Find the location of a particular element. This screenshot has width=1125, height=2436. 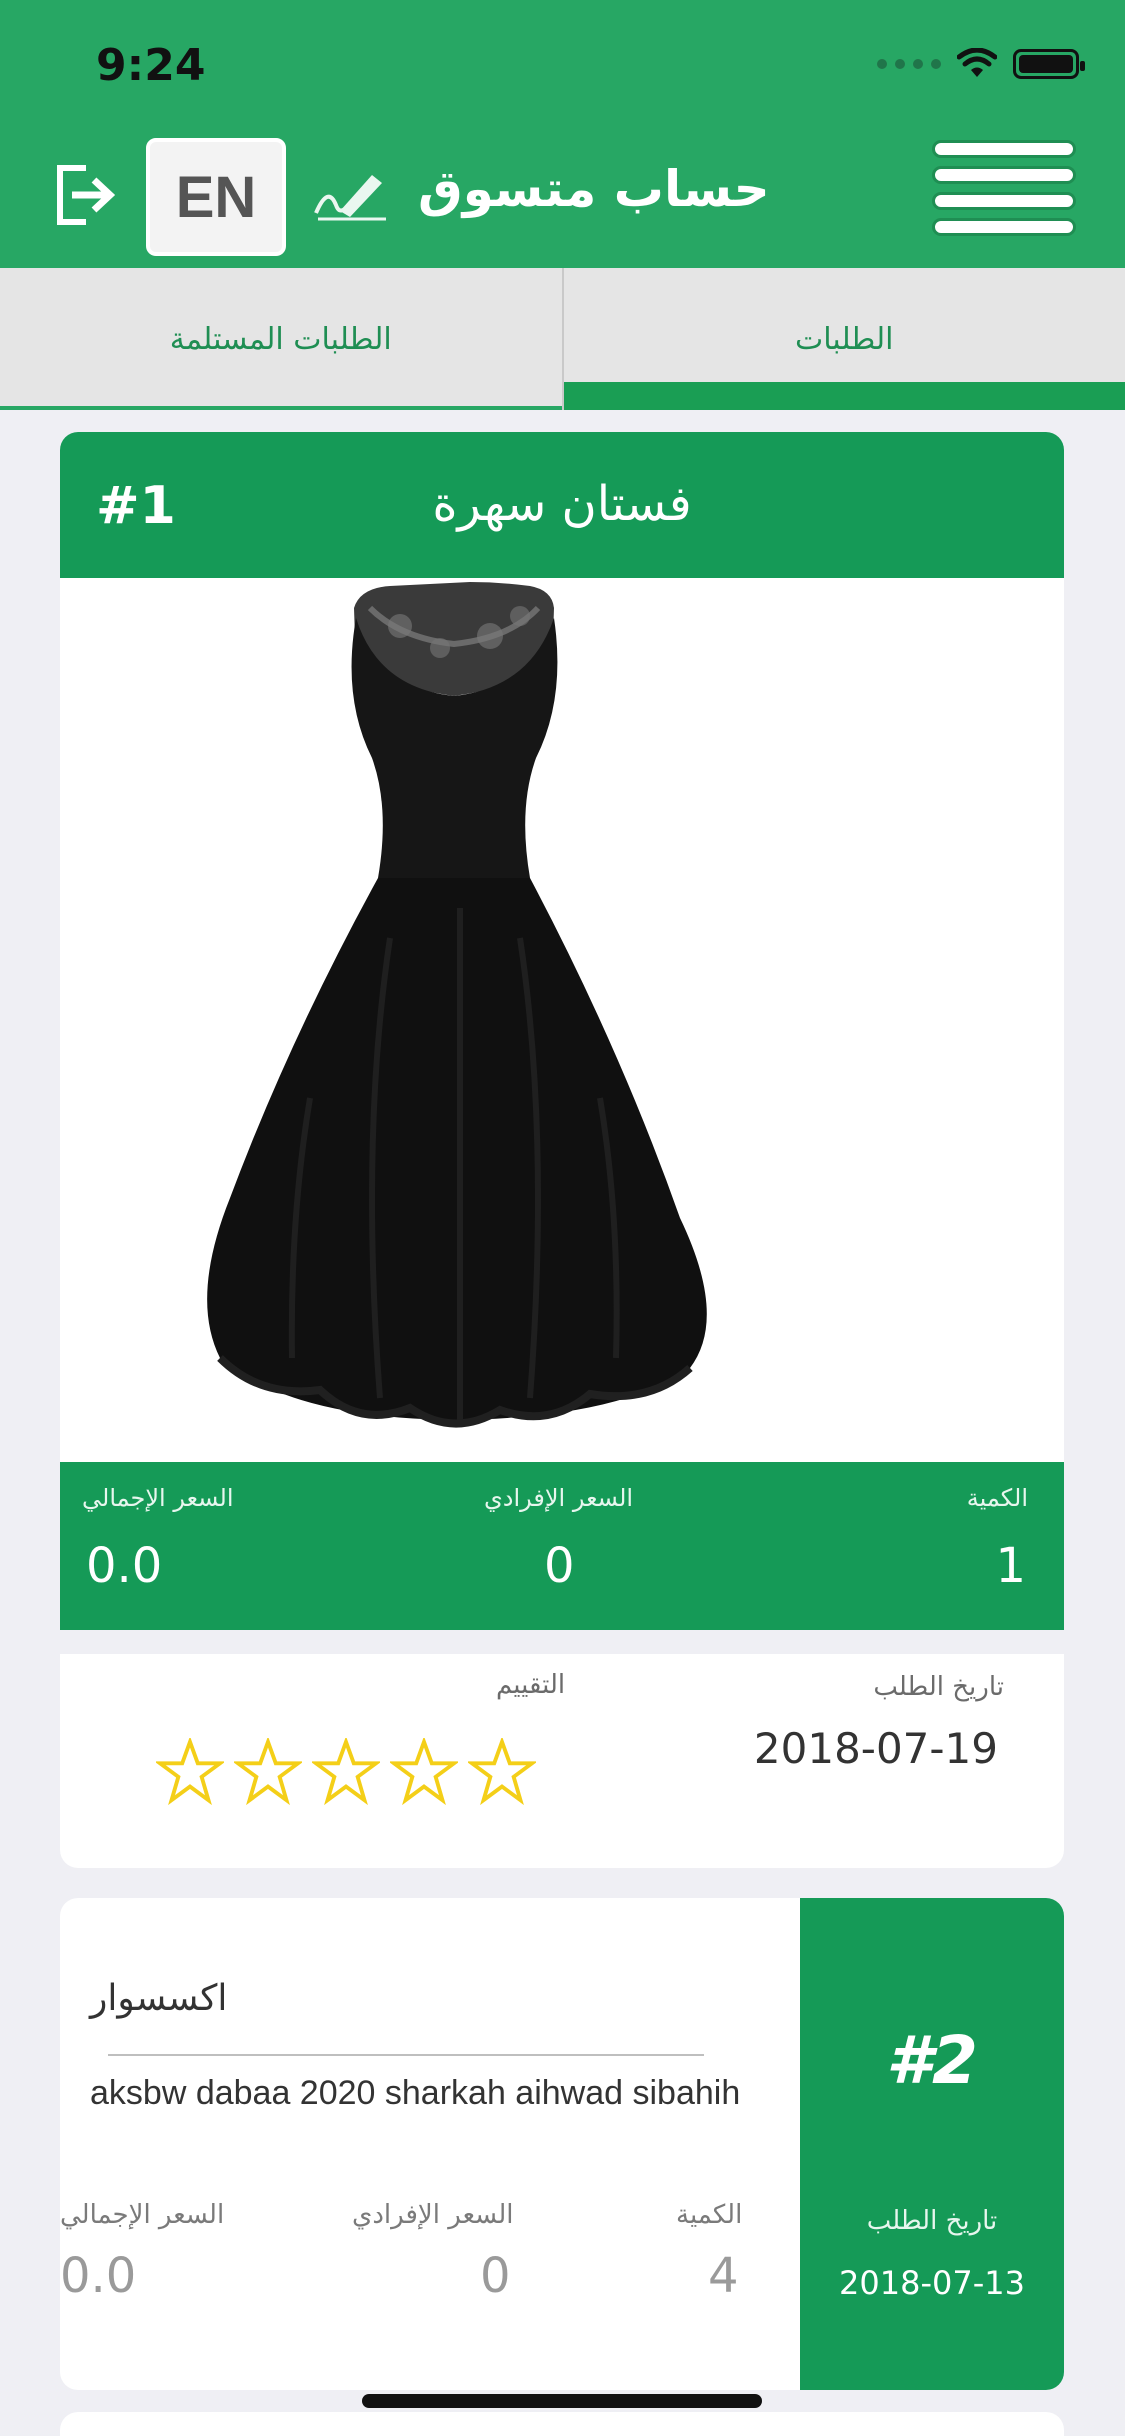

logout-icon is located at coordinates (85, 195).